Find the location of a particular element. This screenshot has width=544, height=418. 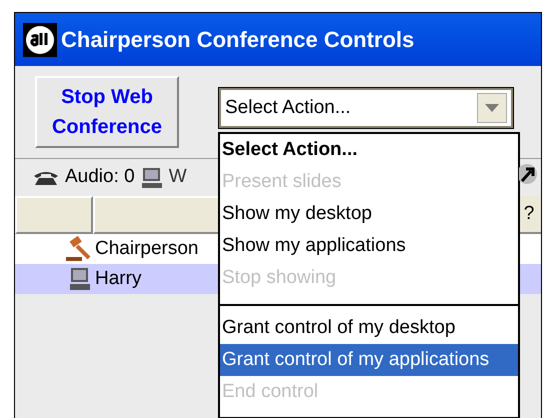

menu-item: Present slides is located at coordinates (281, 182).